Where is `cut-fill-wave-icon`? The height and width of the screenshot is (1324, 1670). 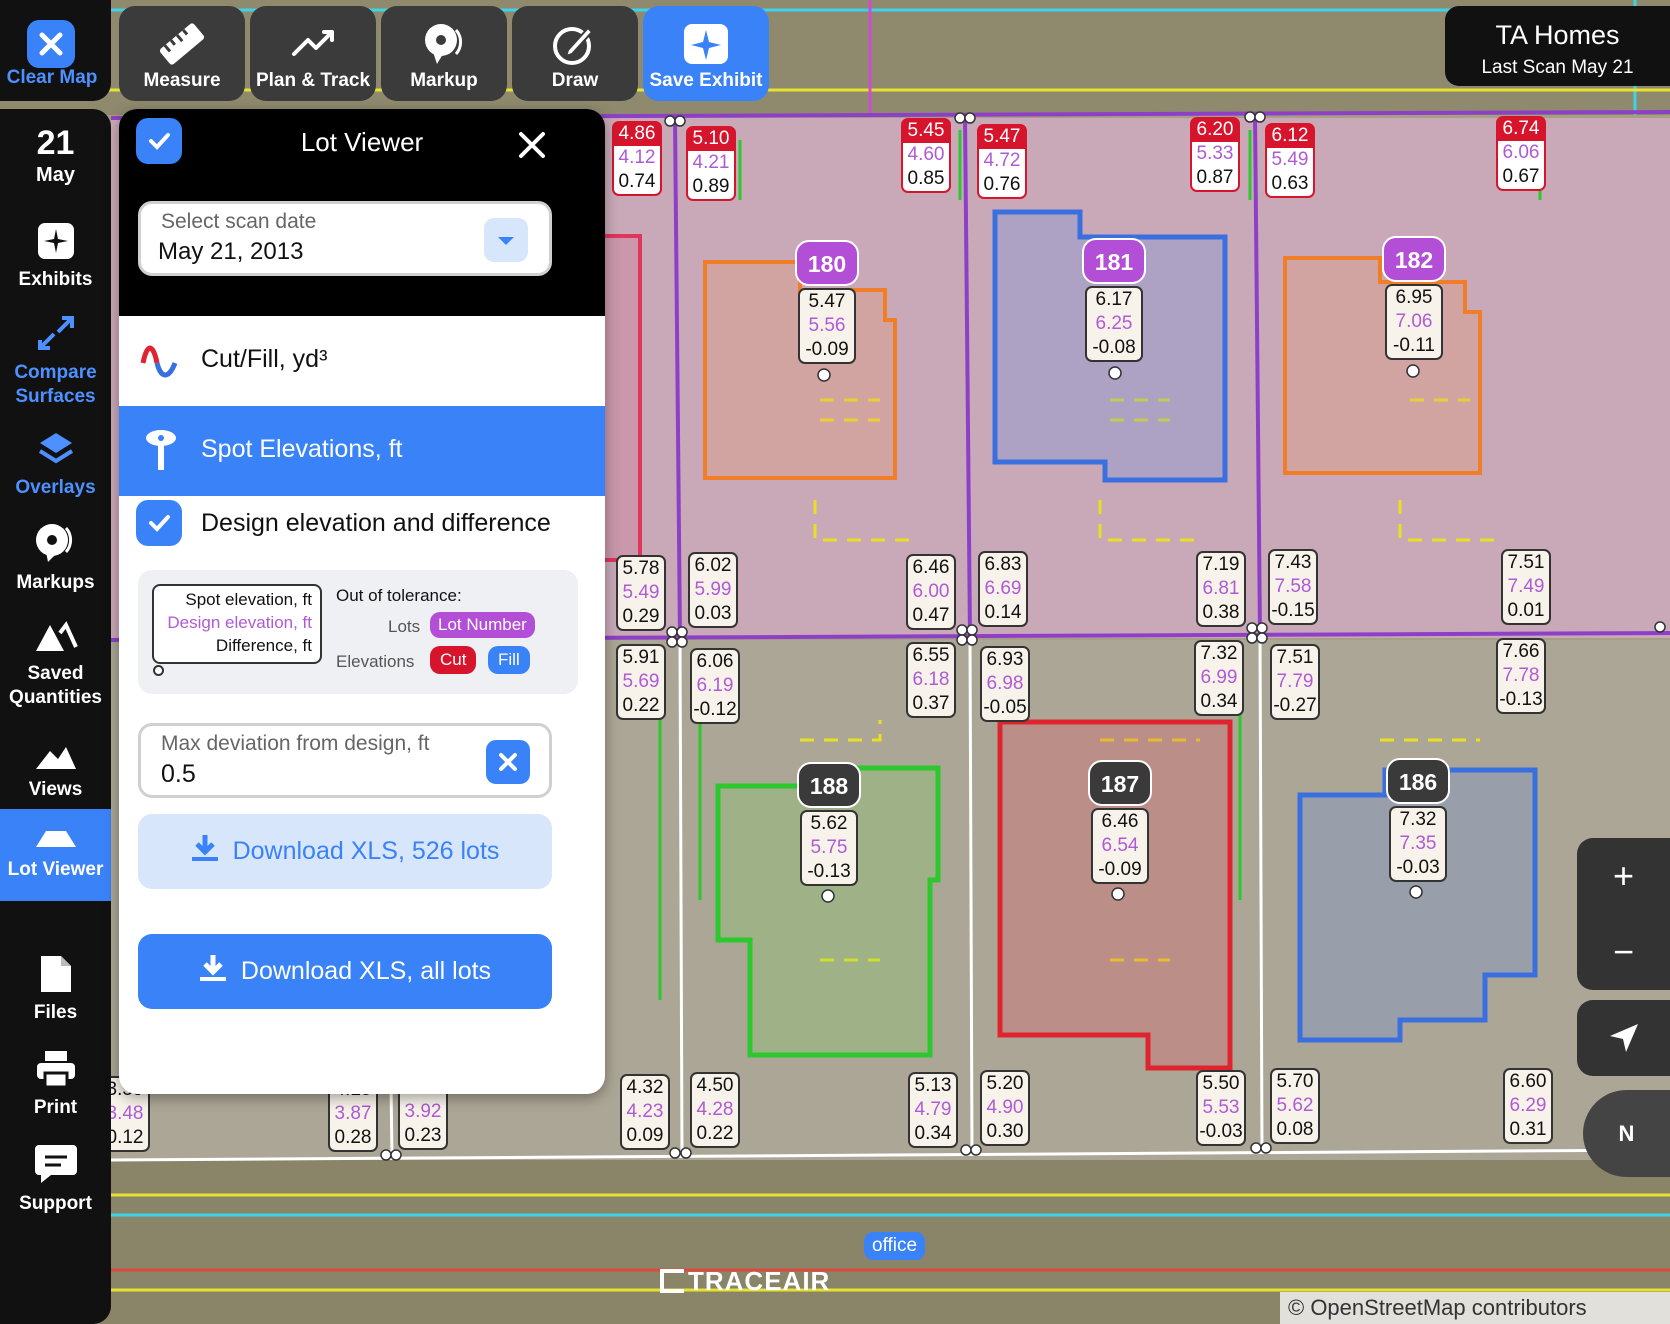
cut-fill-wave-icon is located at coordinates (159, 361).